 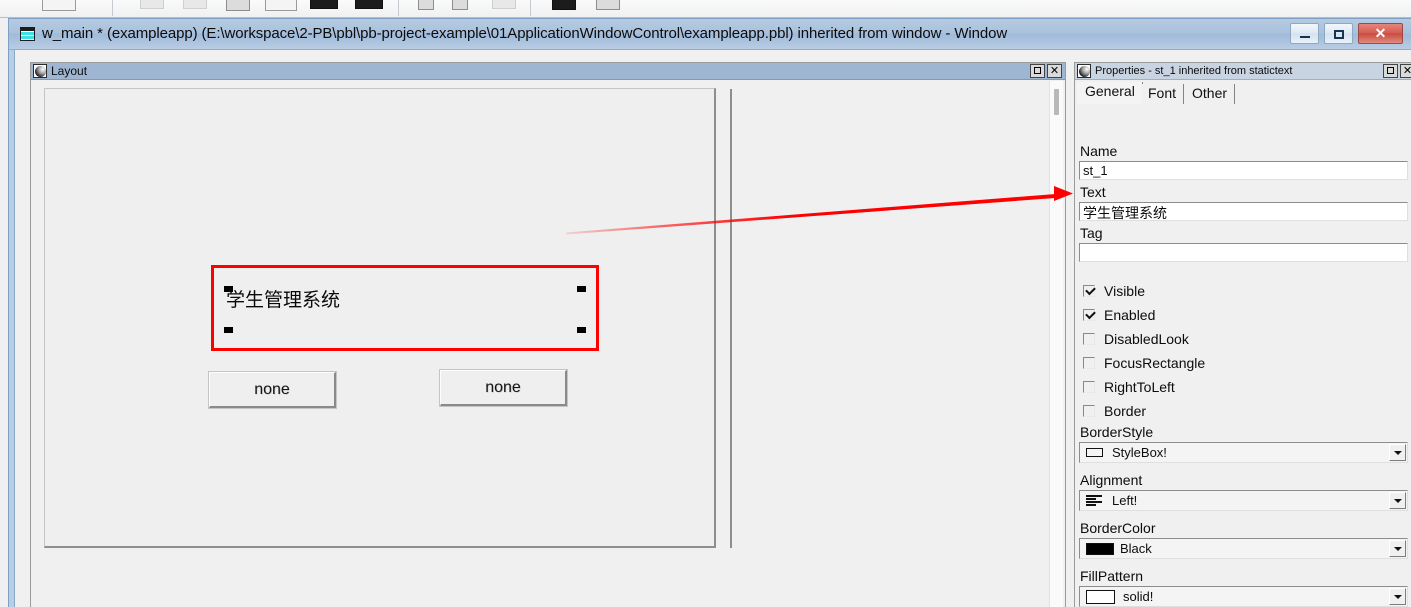 I want to click on design-button-1: none, so click(x=272, y=390).